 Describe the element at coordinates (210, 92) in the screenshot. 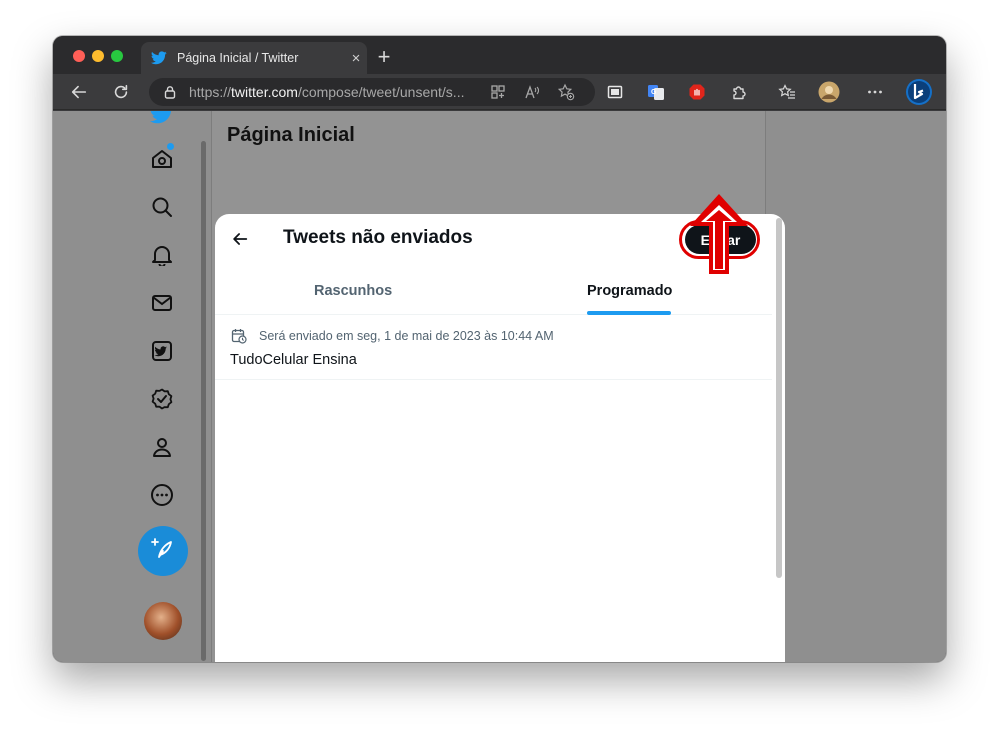

I see `url-scheme: https://` at that location.